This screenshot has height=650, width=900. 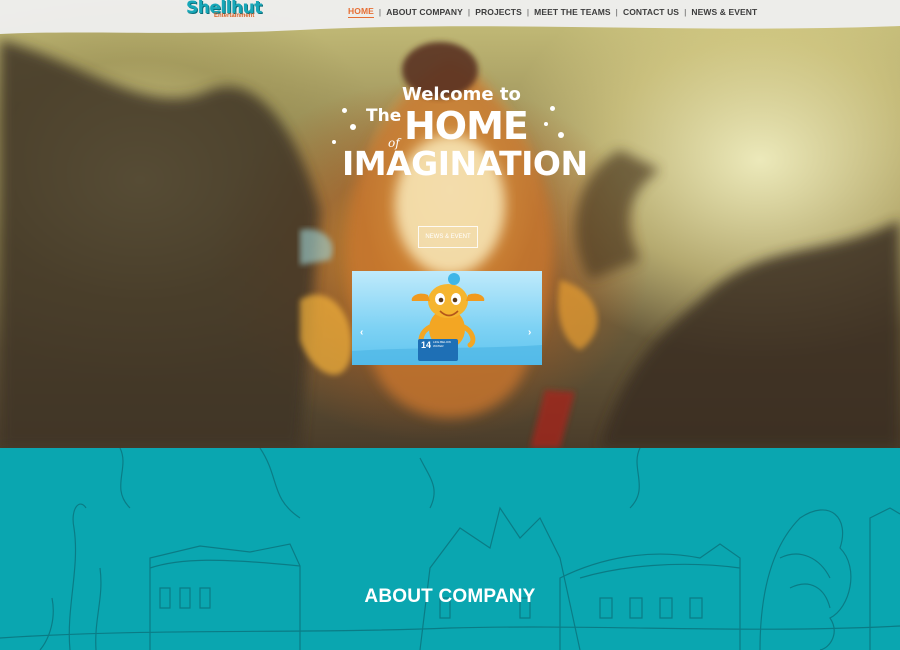 What do you see at coordinates (426, 345) in the screenshot?
I see `badge-number: 14` at bounding box center [426, 345].